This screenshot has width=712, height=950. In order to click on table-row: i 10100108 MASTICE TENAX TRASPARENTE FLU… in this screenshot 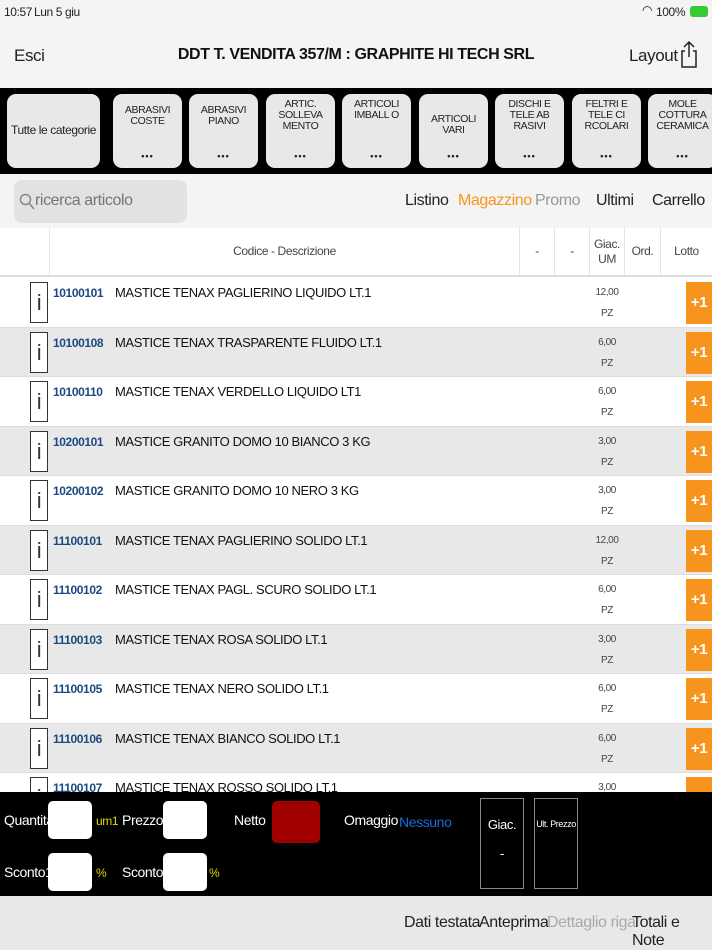, I will do `click(356, 352)`.